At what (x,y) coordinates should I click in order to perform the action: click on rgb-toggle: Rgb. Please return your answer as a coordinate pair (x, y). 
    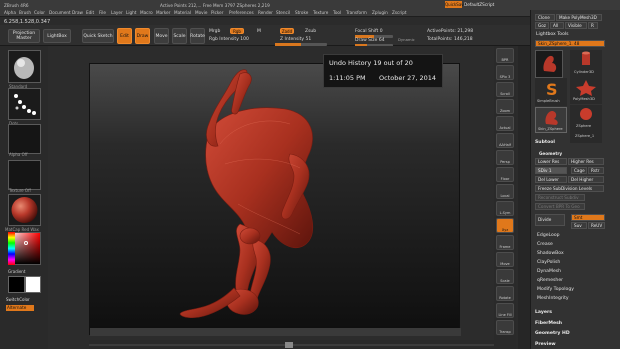
    Looking at the image, I should click on (237, 31).